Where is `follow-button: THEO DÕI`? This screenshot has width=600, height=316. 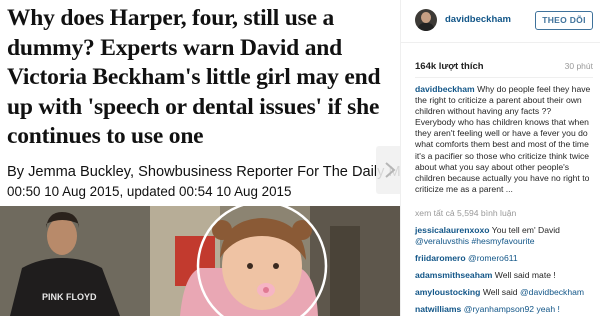
follow-button: THEO DÕI is located at coordinates (564, 20).